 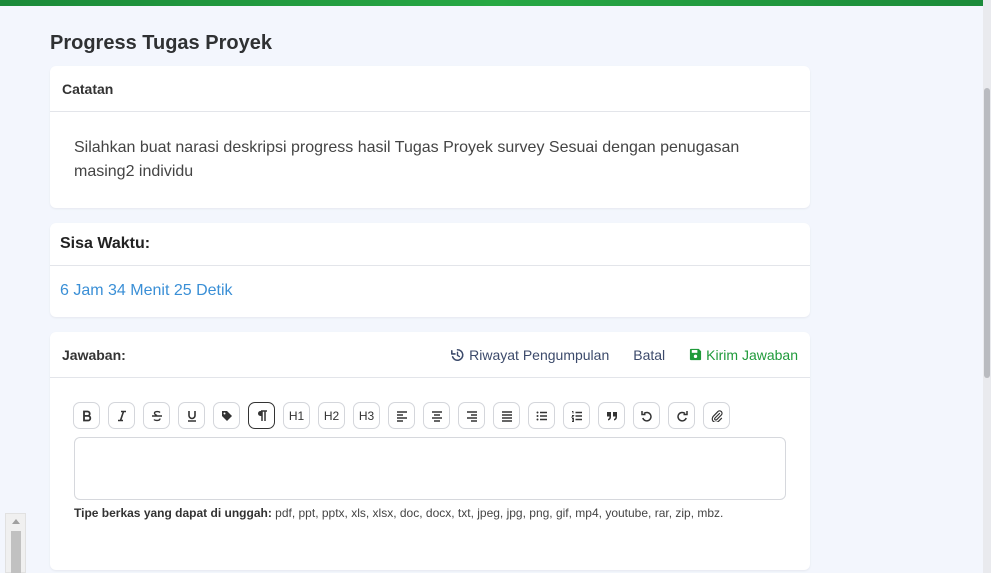 I want to click on submit-answer-label: Kirim Jawaban, so click(x=752, y=354).